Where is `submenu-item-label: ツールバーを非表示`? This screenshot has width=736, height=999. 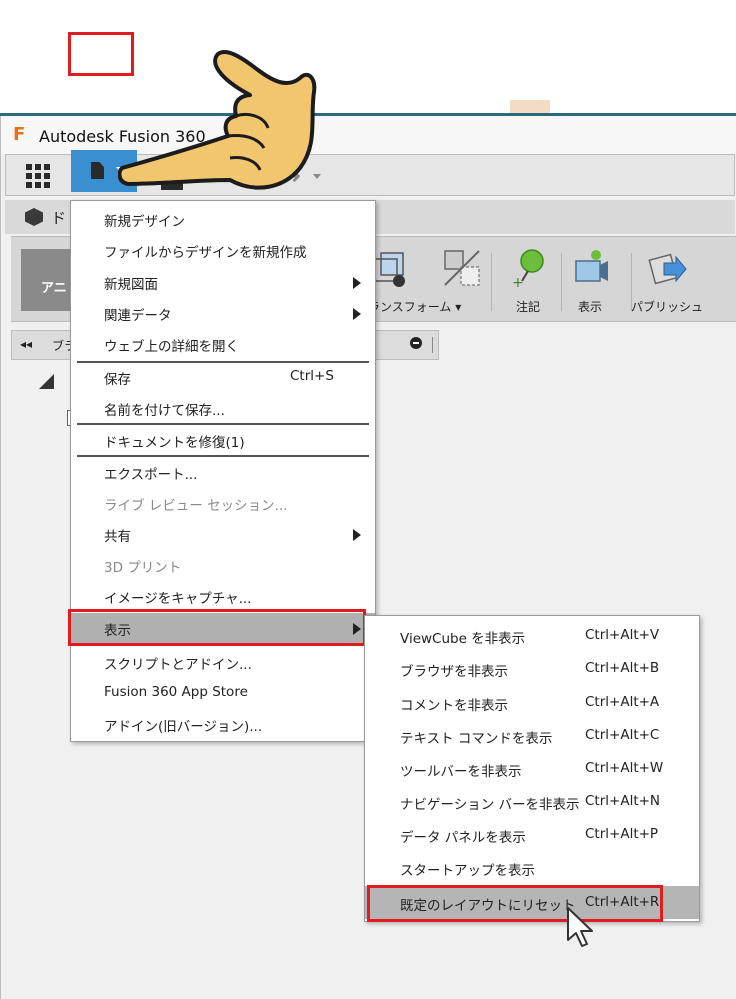 submenu-item-label: ツールバーを非表示 is located at coordinates (461, 772).